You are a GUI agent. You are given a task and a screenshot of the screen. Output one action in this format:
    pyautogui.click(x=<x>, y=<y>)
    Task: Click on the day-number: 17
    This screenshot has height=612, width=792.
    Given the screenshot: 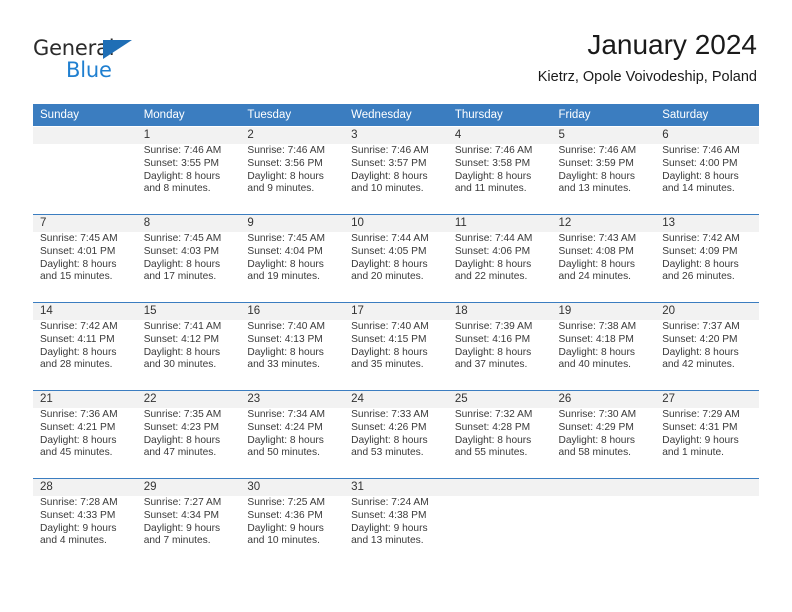 What is the action you would take?
    pyautogui.click(x=396, y=311)
    